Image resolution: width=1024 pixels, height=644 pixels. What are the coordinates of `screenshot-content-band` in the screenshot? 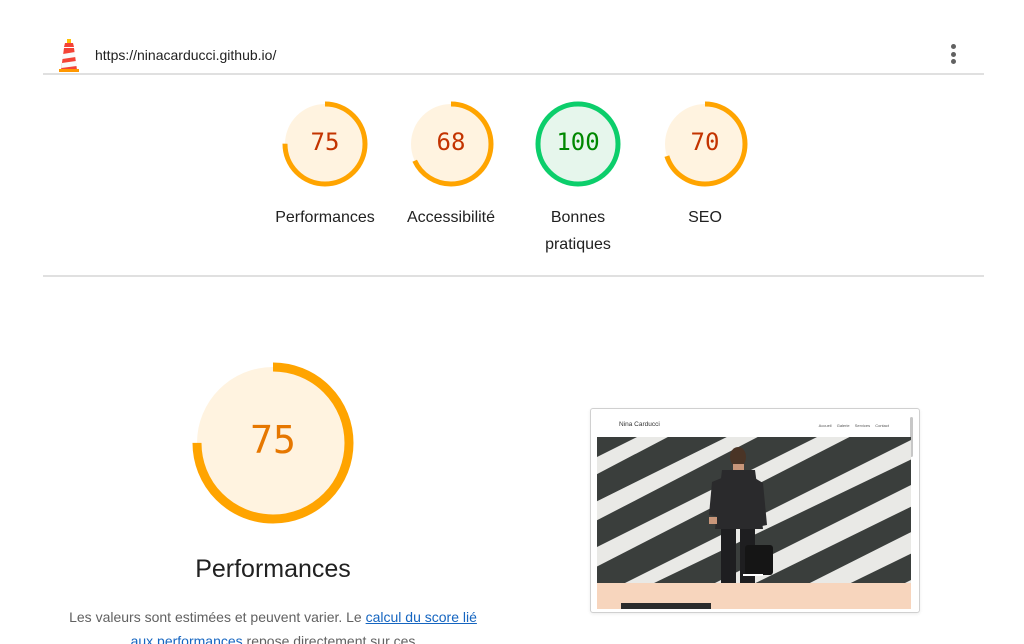 It's located at (754, 596).